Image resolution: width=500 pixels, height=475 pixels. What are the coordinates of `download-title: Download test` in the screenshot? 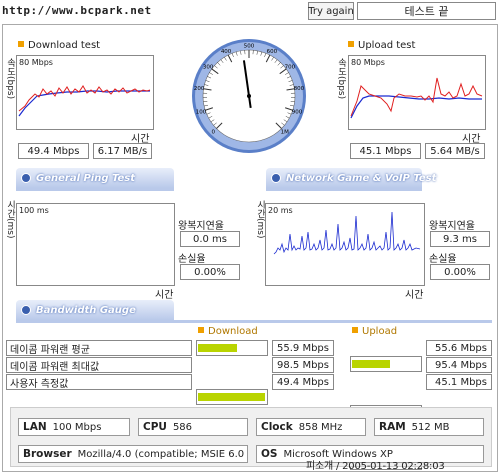 It's located at (59, 45).